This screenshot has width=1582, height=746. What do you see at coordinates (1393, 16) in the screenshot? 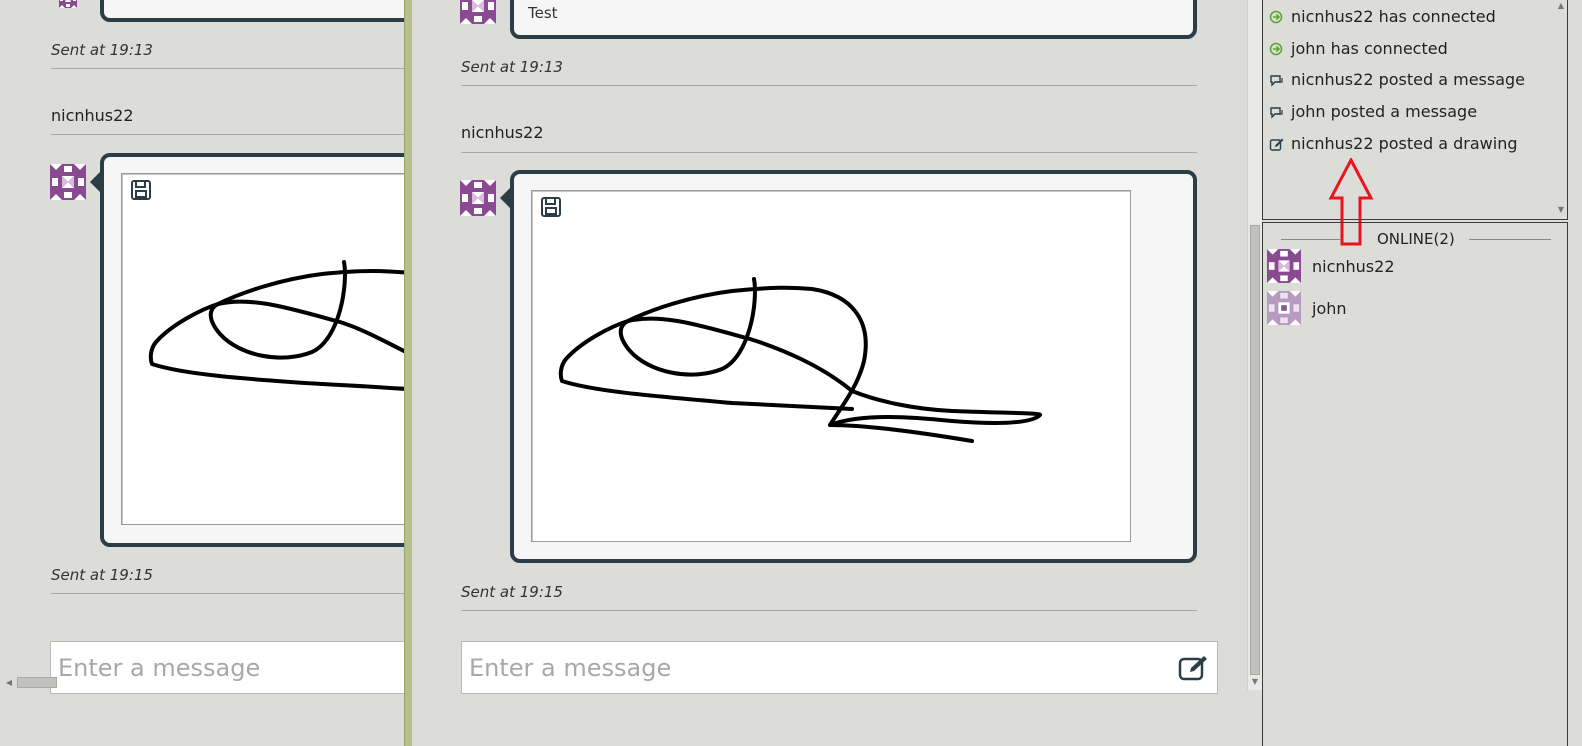
I see `event-text: nicnhus22 has connected` at bounding box center [1393, 16].